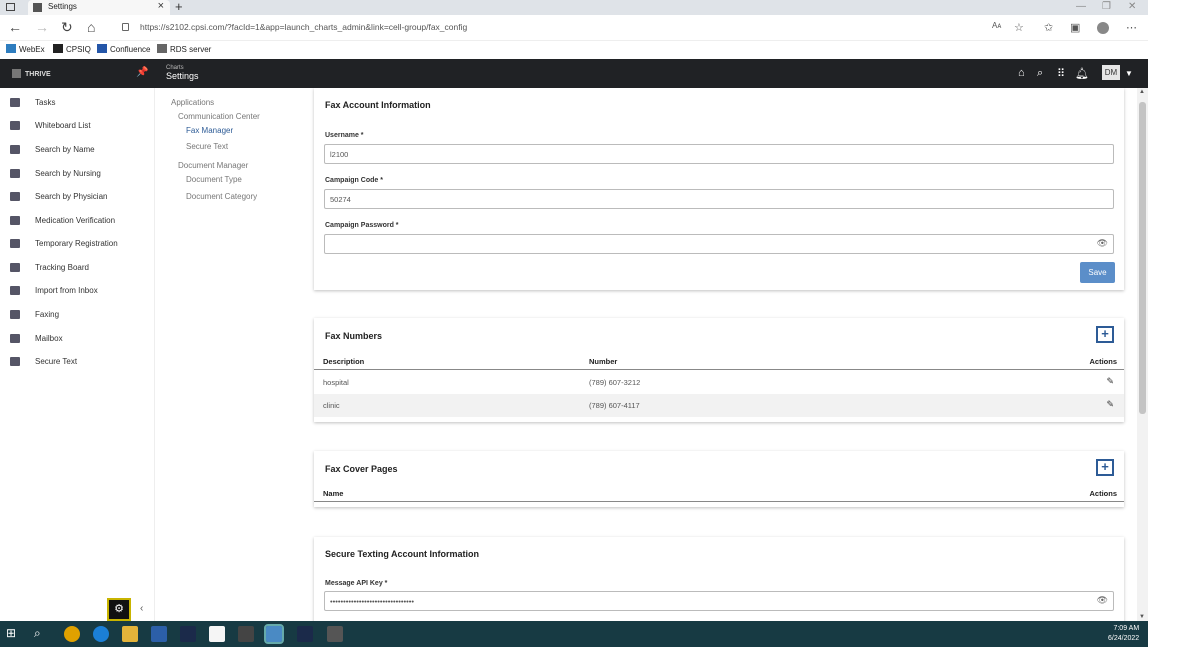  I want to click on subnav-document-category: Document Category, so click(221, 196).